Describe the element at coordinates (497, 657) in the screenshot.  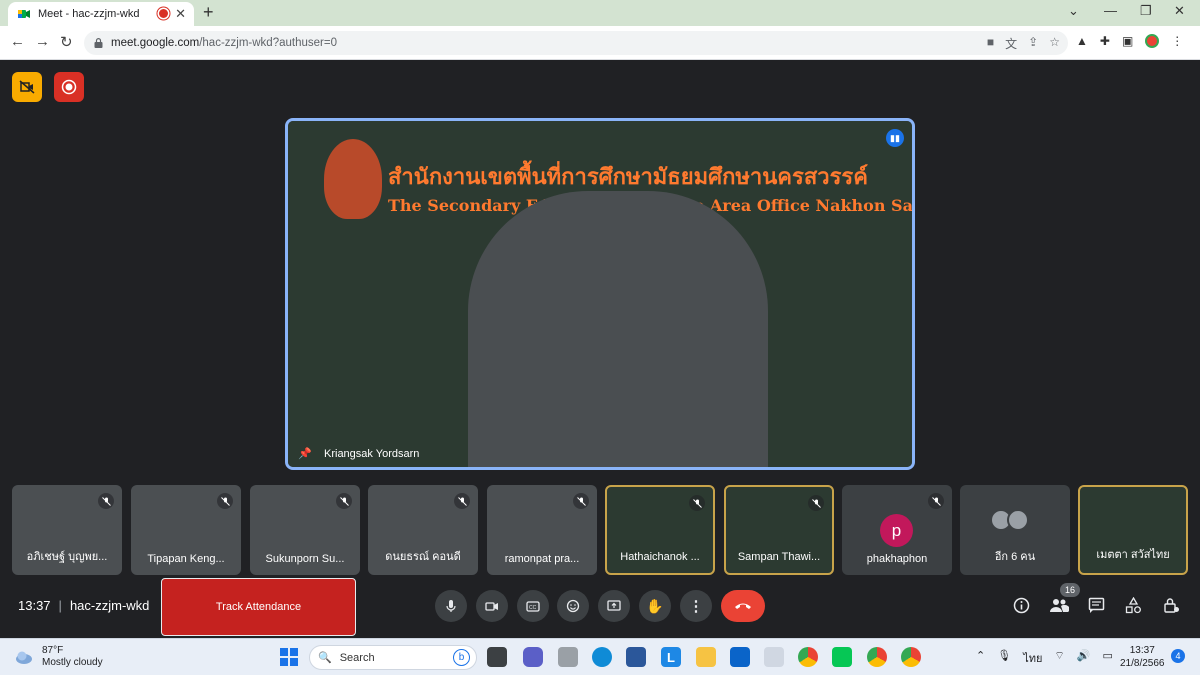
I see `task-view-icon` at that location.